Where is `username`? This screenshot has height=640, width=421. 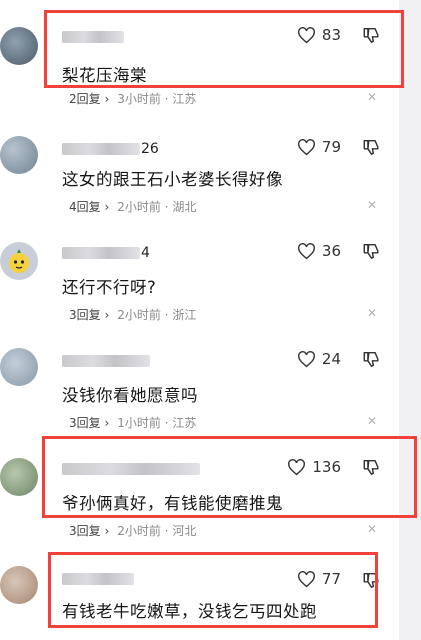 username is located at coordinates (106, 361).